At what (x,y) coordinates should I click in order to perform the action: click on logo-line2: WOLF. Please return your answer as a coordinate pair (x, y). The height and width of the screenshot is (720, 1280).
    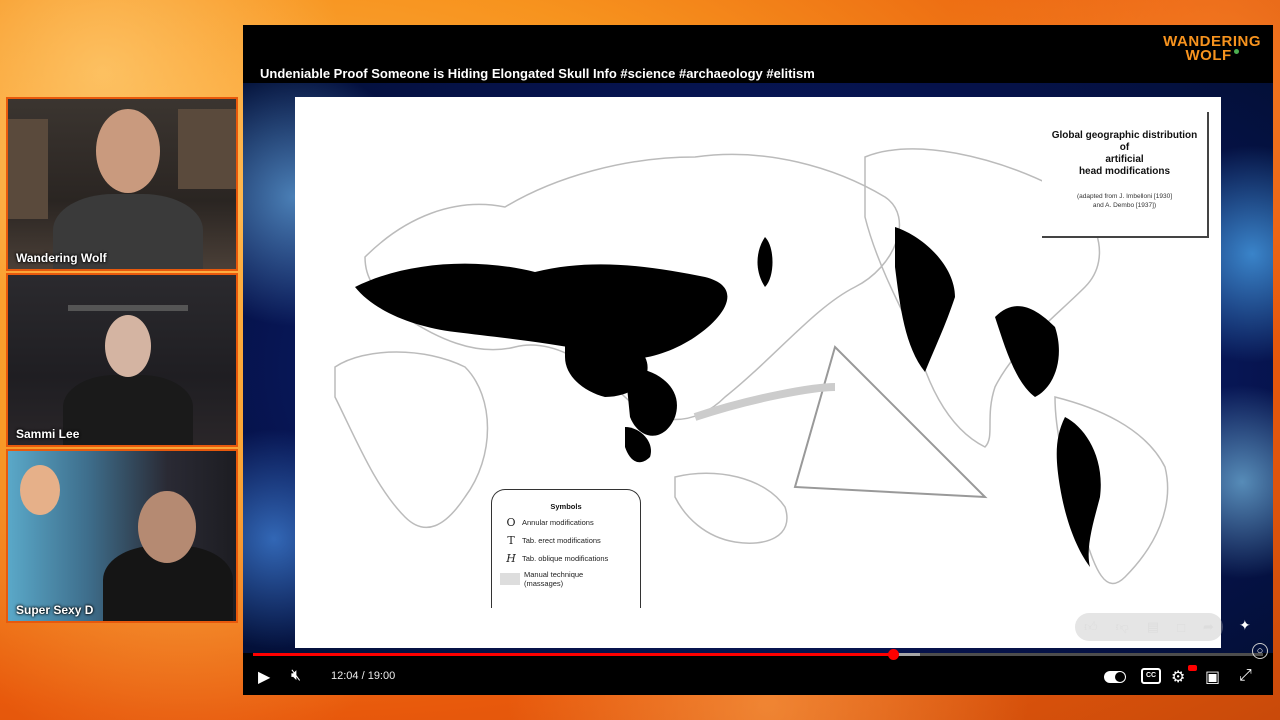
    Looking at the image, I should click on (1208, 55).